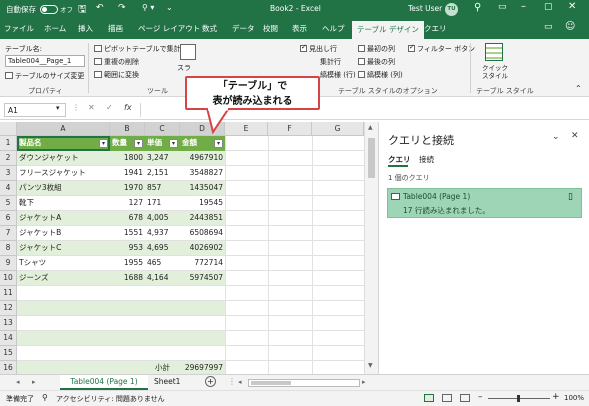 This screenshot has height=406, width=589. What do you see at coordinates (304, 383) in the screenshot?
I see `horizontal-scrollbar` at bounding box center [304, 383].